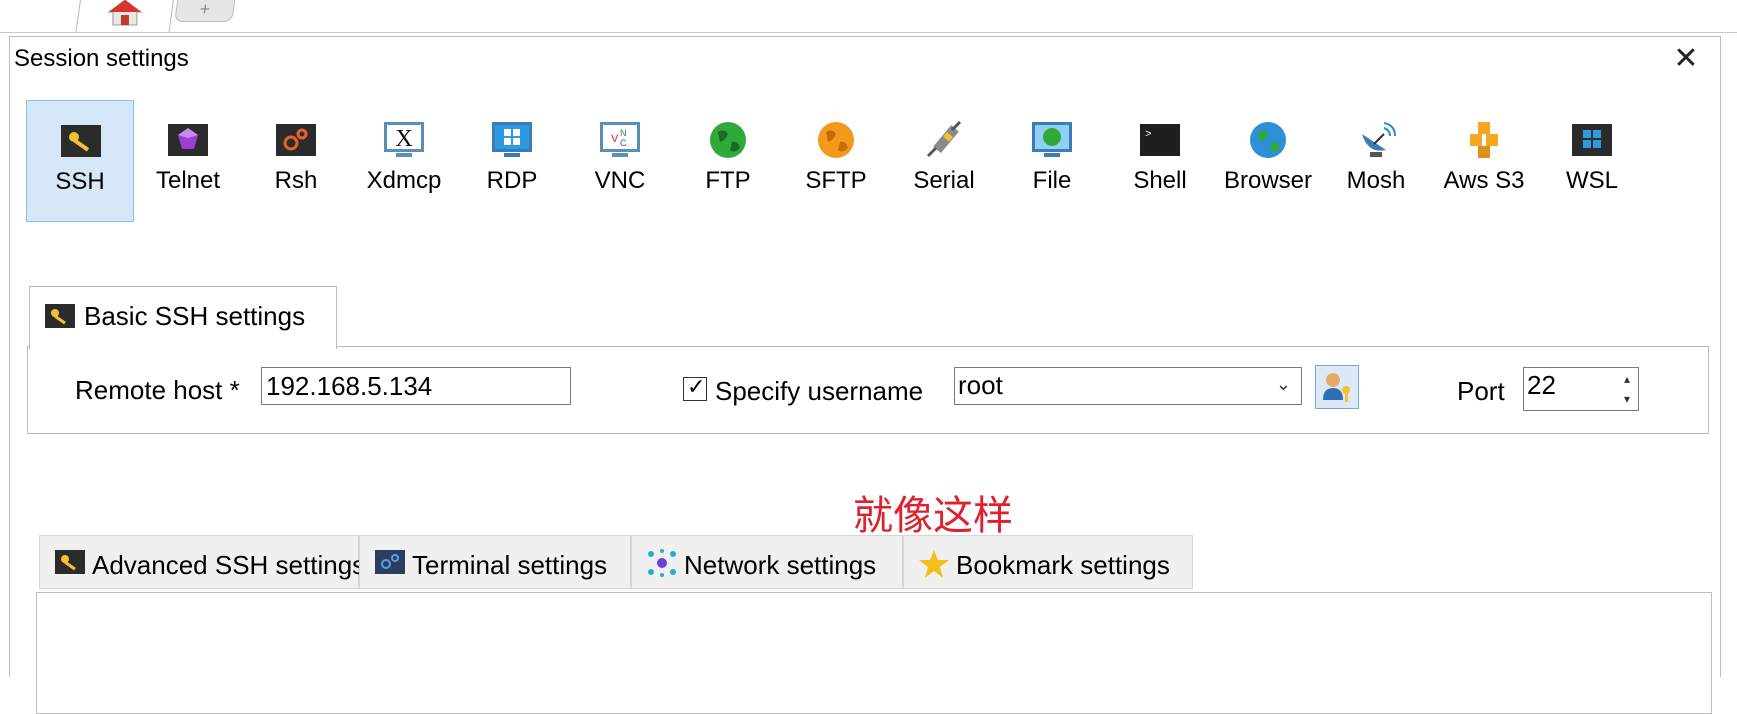  Describe the element at coordinates (662, 565) in the screenshot. I see `network-nodes-icon` at that location.